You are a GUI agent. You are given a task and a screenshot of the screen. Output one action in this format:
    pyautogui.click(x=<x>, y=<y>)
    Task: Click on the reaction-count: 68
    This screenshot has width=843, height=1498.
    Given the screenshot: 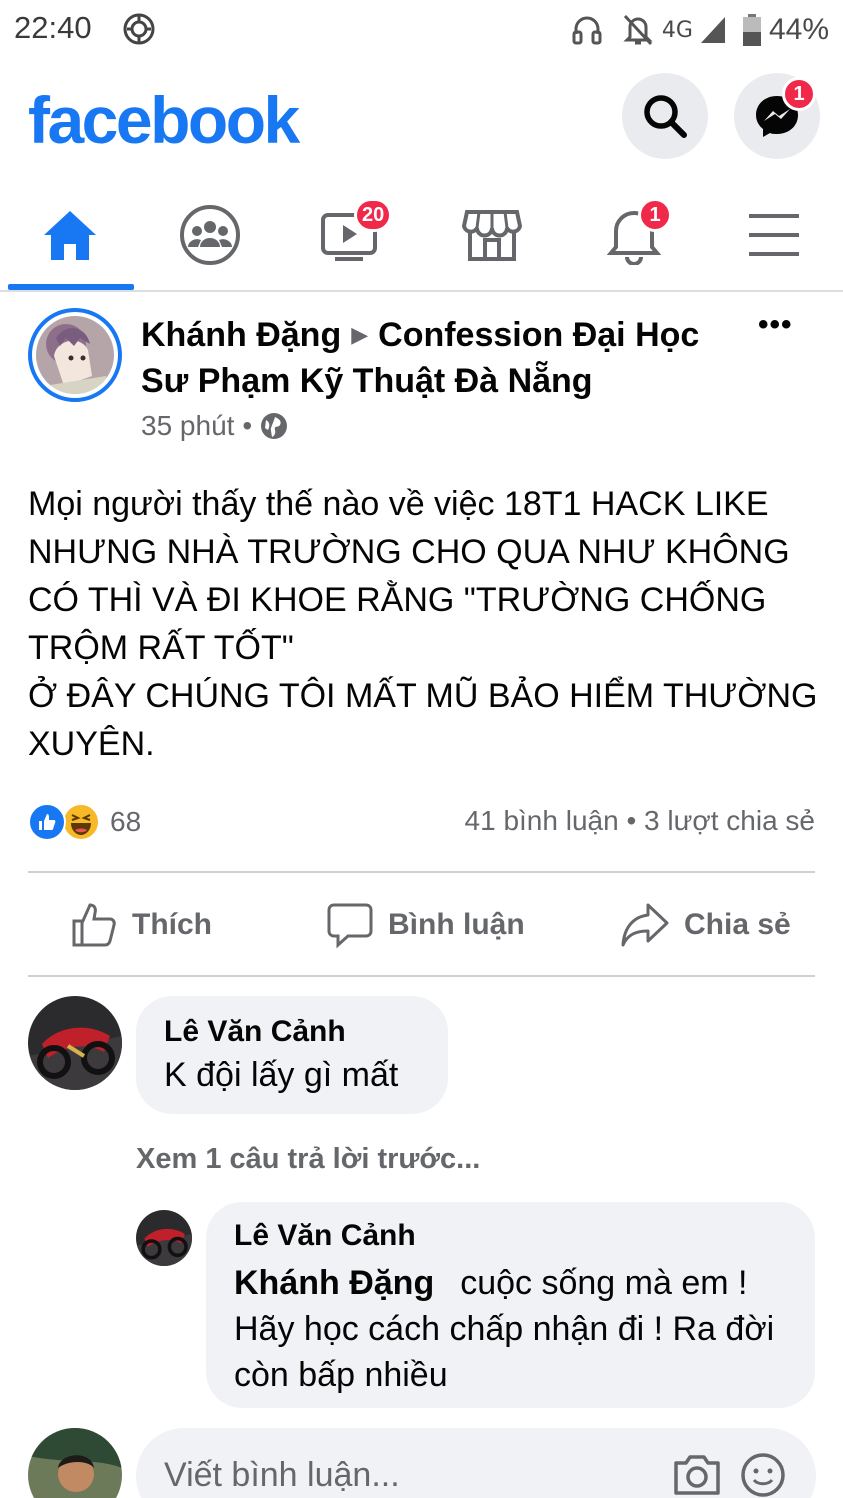 What is the action you would take?
    pyautogui.click(x=126, y=821)
    